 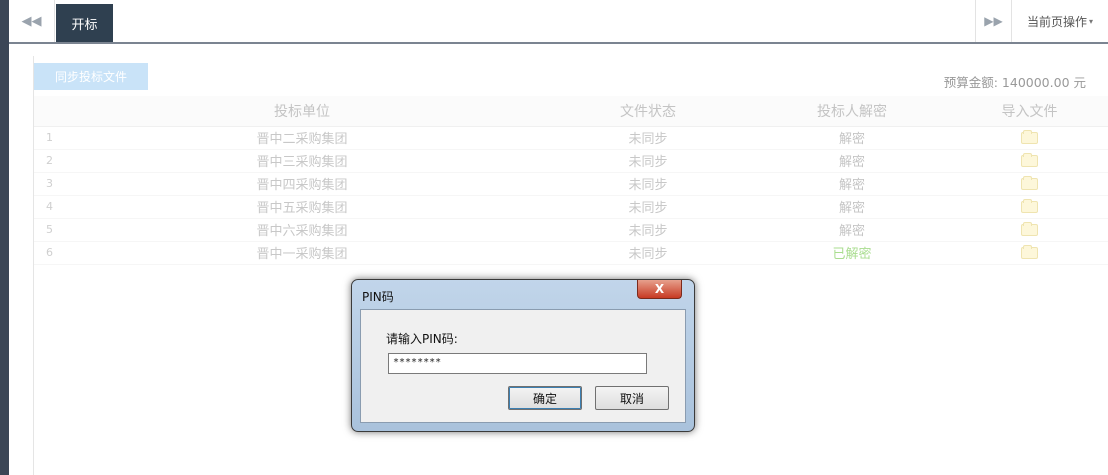 I want to click on row-index: 2, so click(x=48, y=161).